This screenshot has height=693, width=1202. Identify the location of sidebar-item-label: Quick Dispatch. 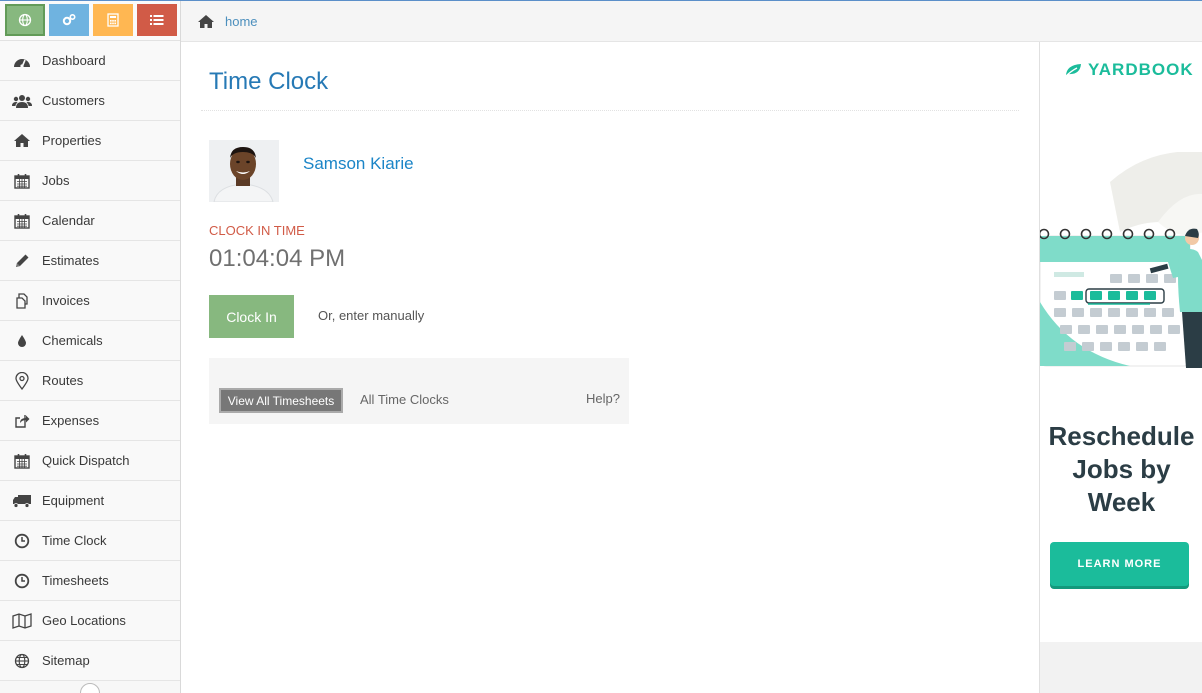
(86, 460).